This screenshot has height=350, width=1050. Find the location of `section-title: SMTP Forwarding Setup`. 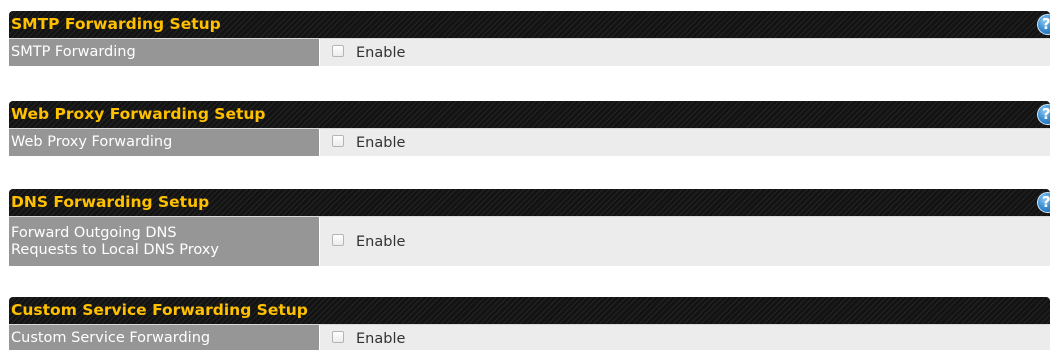

section-title: SMTP Forwarding Setup is located at coordinates (116, 24).